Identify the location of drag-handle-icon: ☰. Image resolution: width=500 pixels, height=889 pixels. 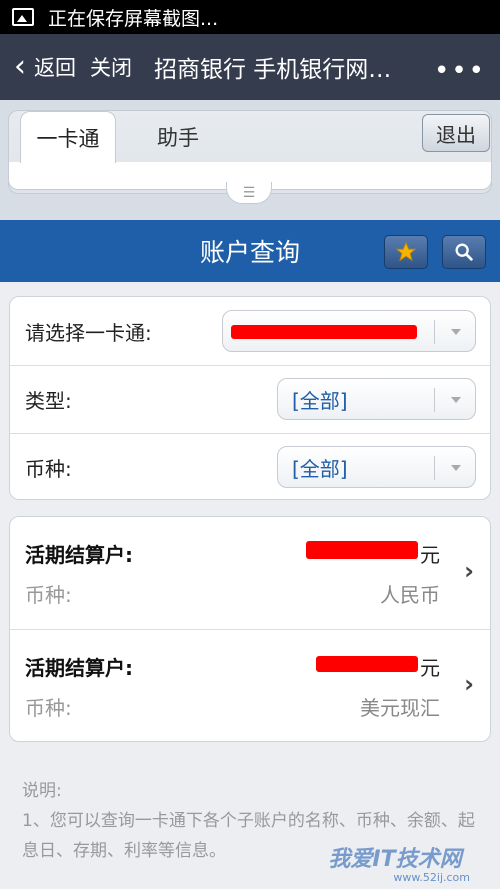
(249, 193).